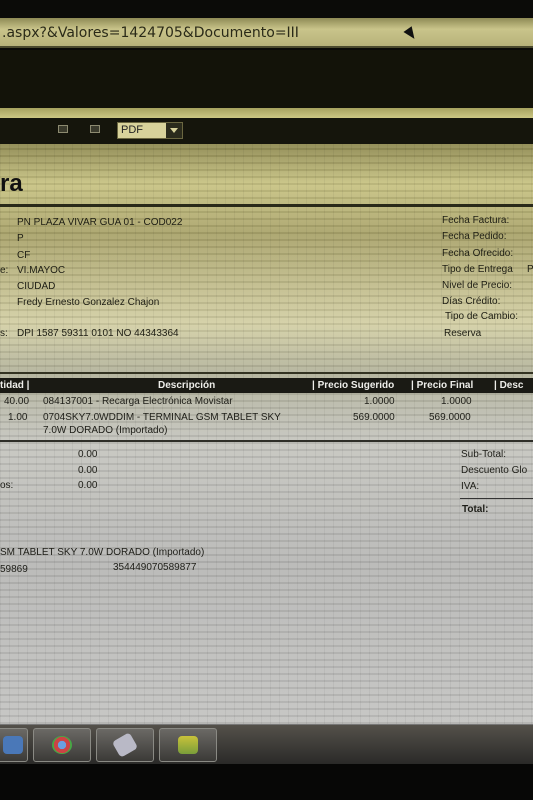 This screenshot has width=533, height=800. What do you see at coordinates (4, 333) in the screenshot?
I see `id-label: s:` at bounding box center [4, 333].